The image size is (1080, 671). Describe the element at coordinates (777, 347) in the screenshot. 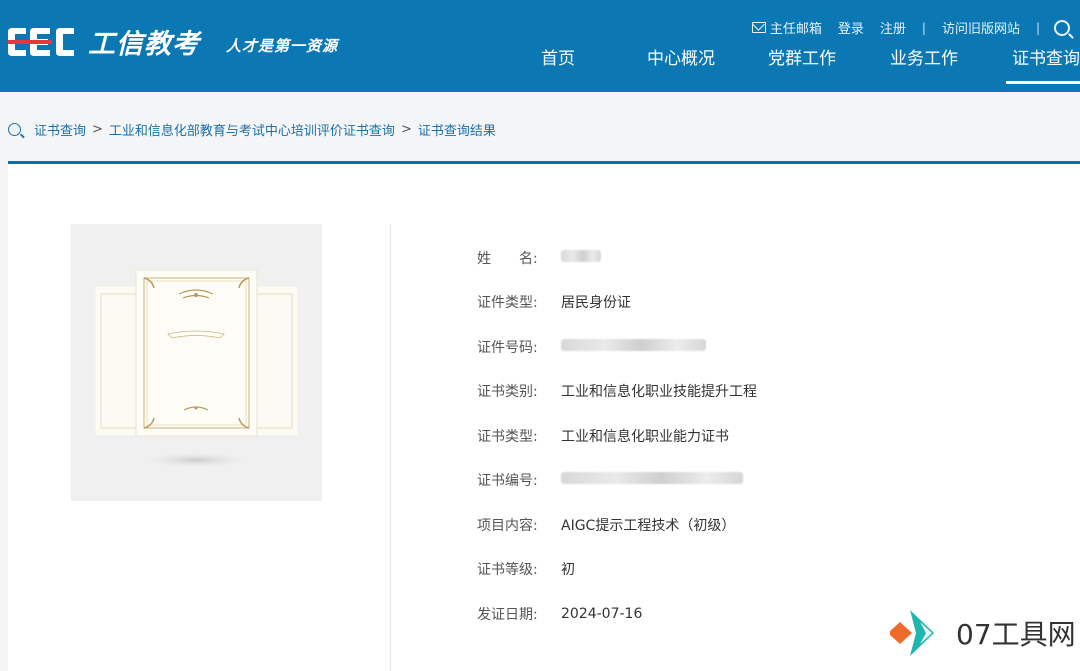

I see `field-row-id-number: 证件号码:` at that location.